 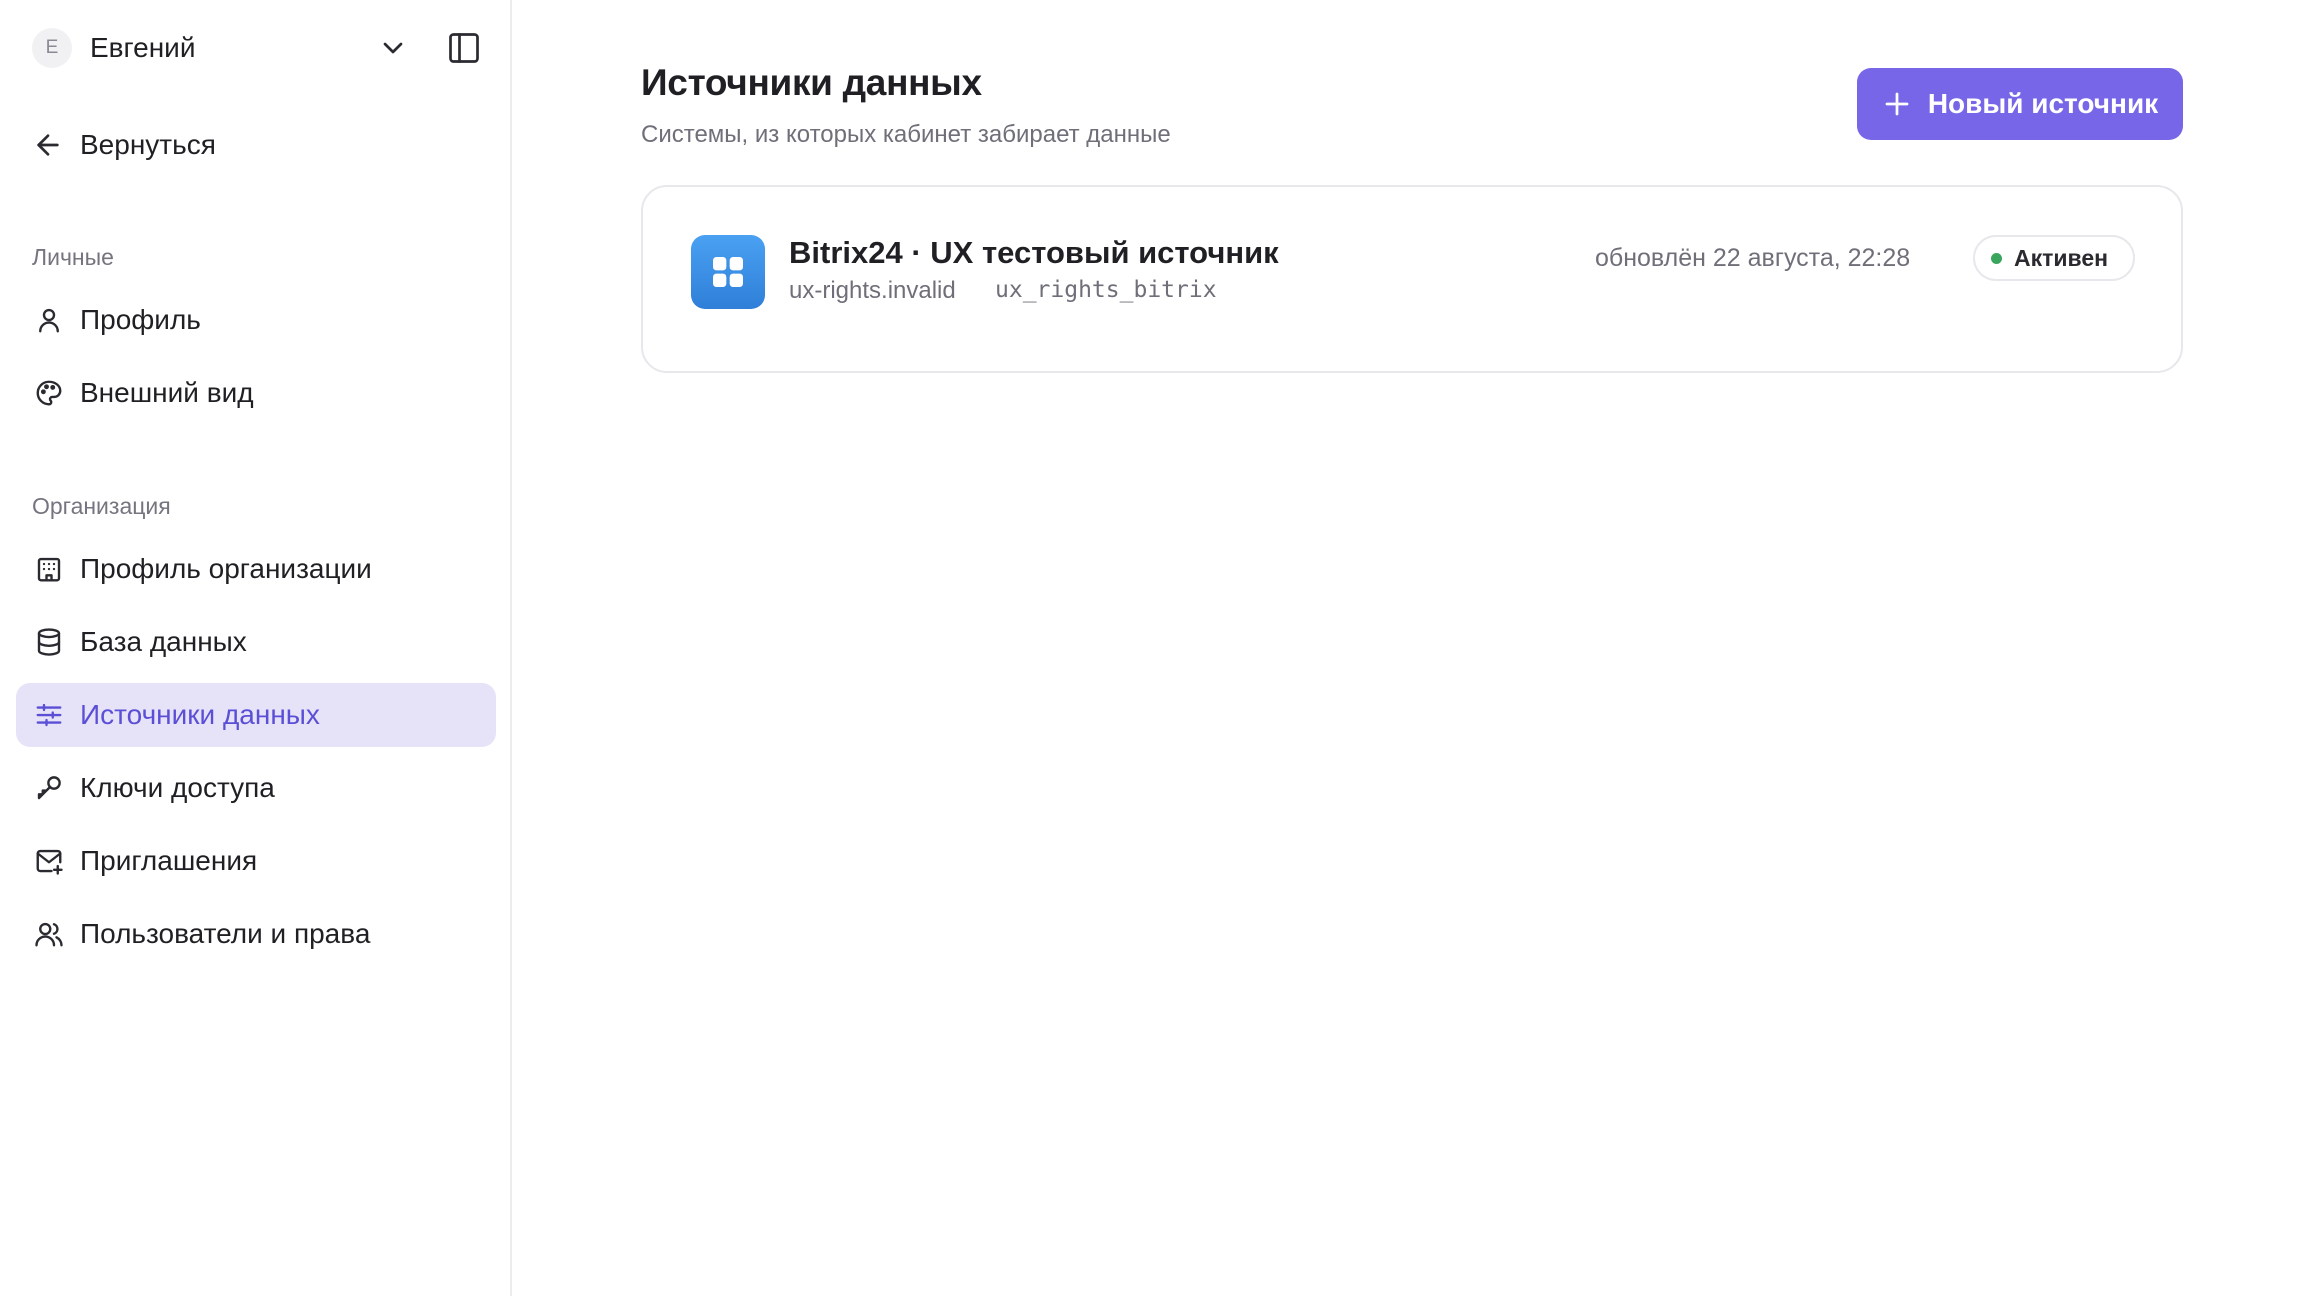 What do you see at coordinates (226, 568) in the screenshot?
I see `sidebar-item-label: Профиль организации` at bounding box center [226, 568].